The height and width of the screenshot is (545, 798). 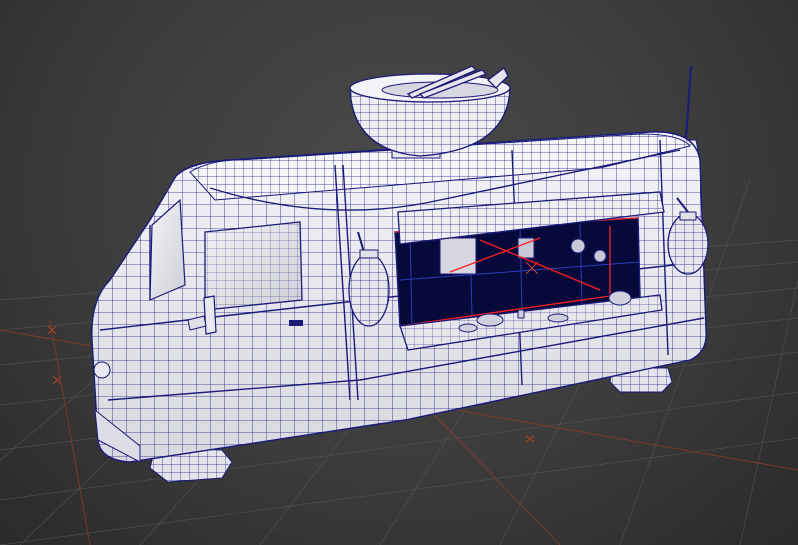 I want to click on counter-bowl-right, so click(x=620, y=298).